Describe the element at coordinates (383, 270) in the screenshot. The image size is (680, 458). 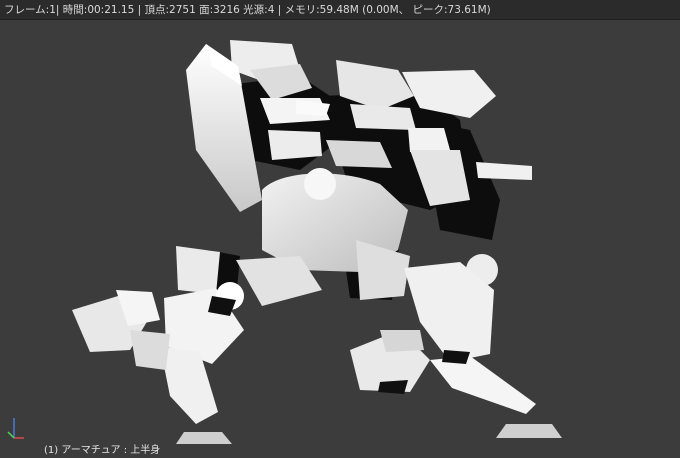
I see `right-forearm` at that location.